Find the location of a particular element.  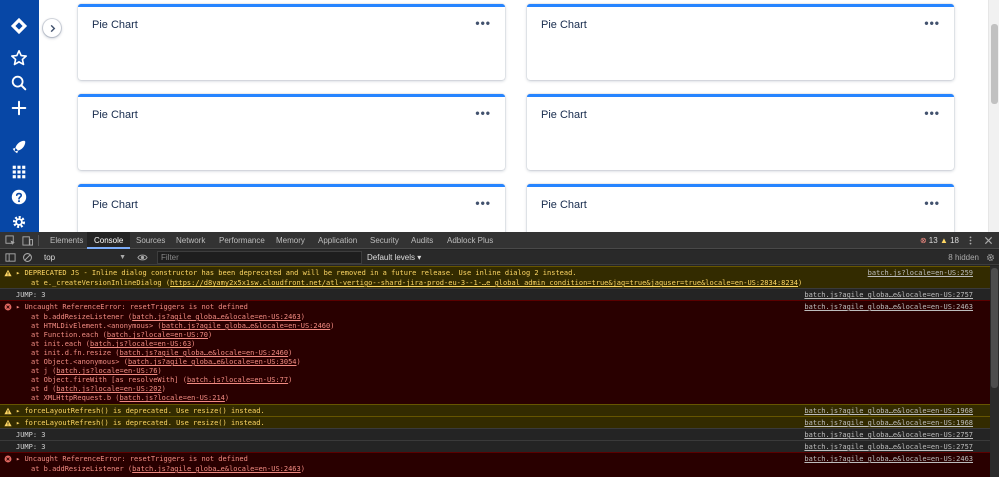

jira-logo-icon is located at coordinates (19, 26).